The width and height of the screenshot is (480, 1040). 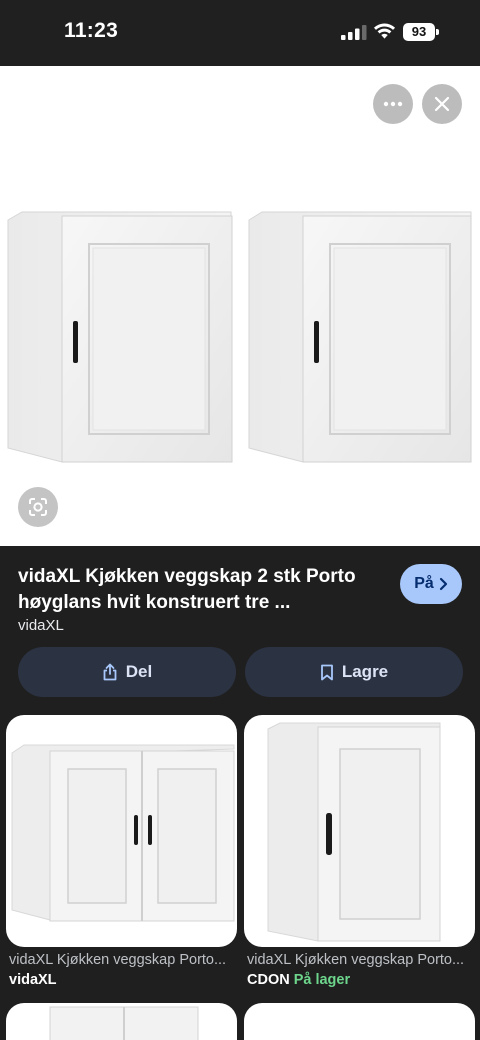 I want to click on share-icon, so click(x=110, y=672).